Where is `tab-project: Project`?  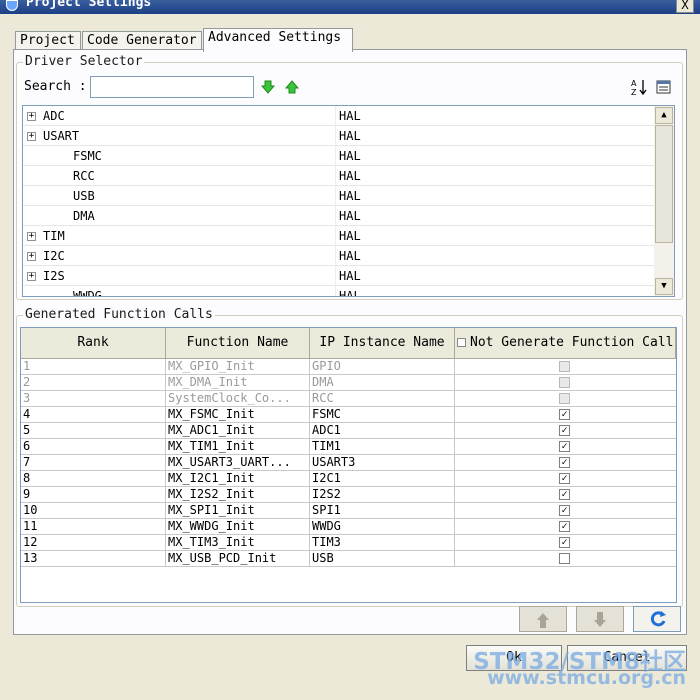
tab-project: Project is located at coordinates (48, 41).